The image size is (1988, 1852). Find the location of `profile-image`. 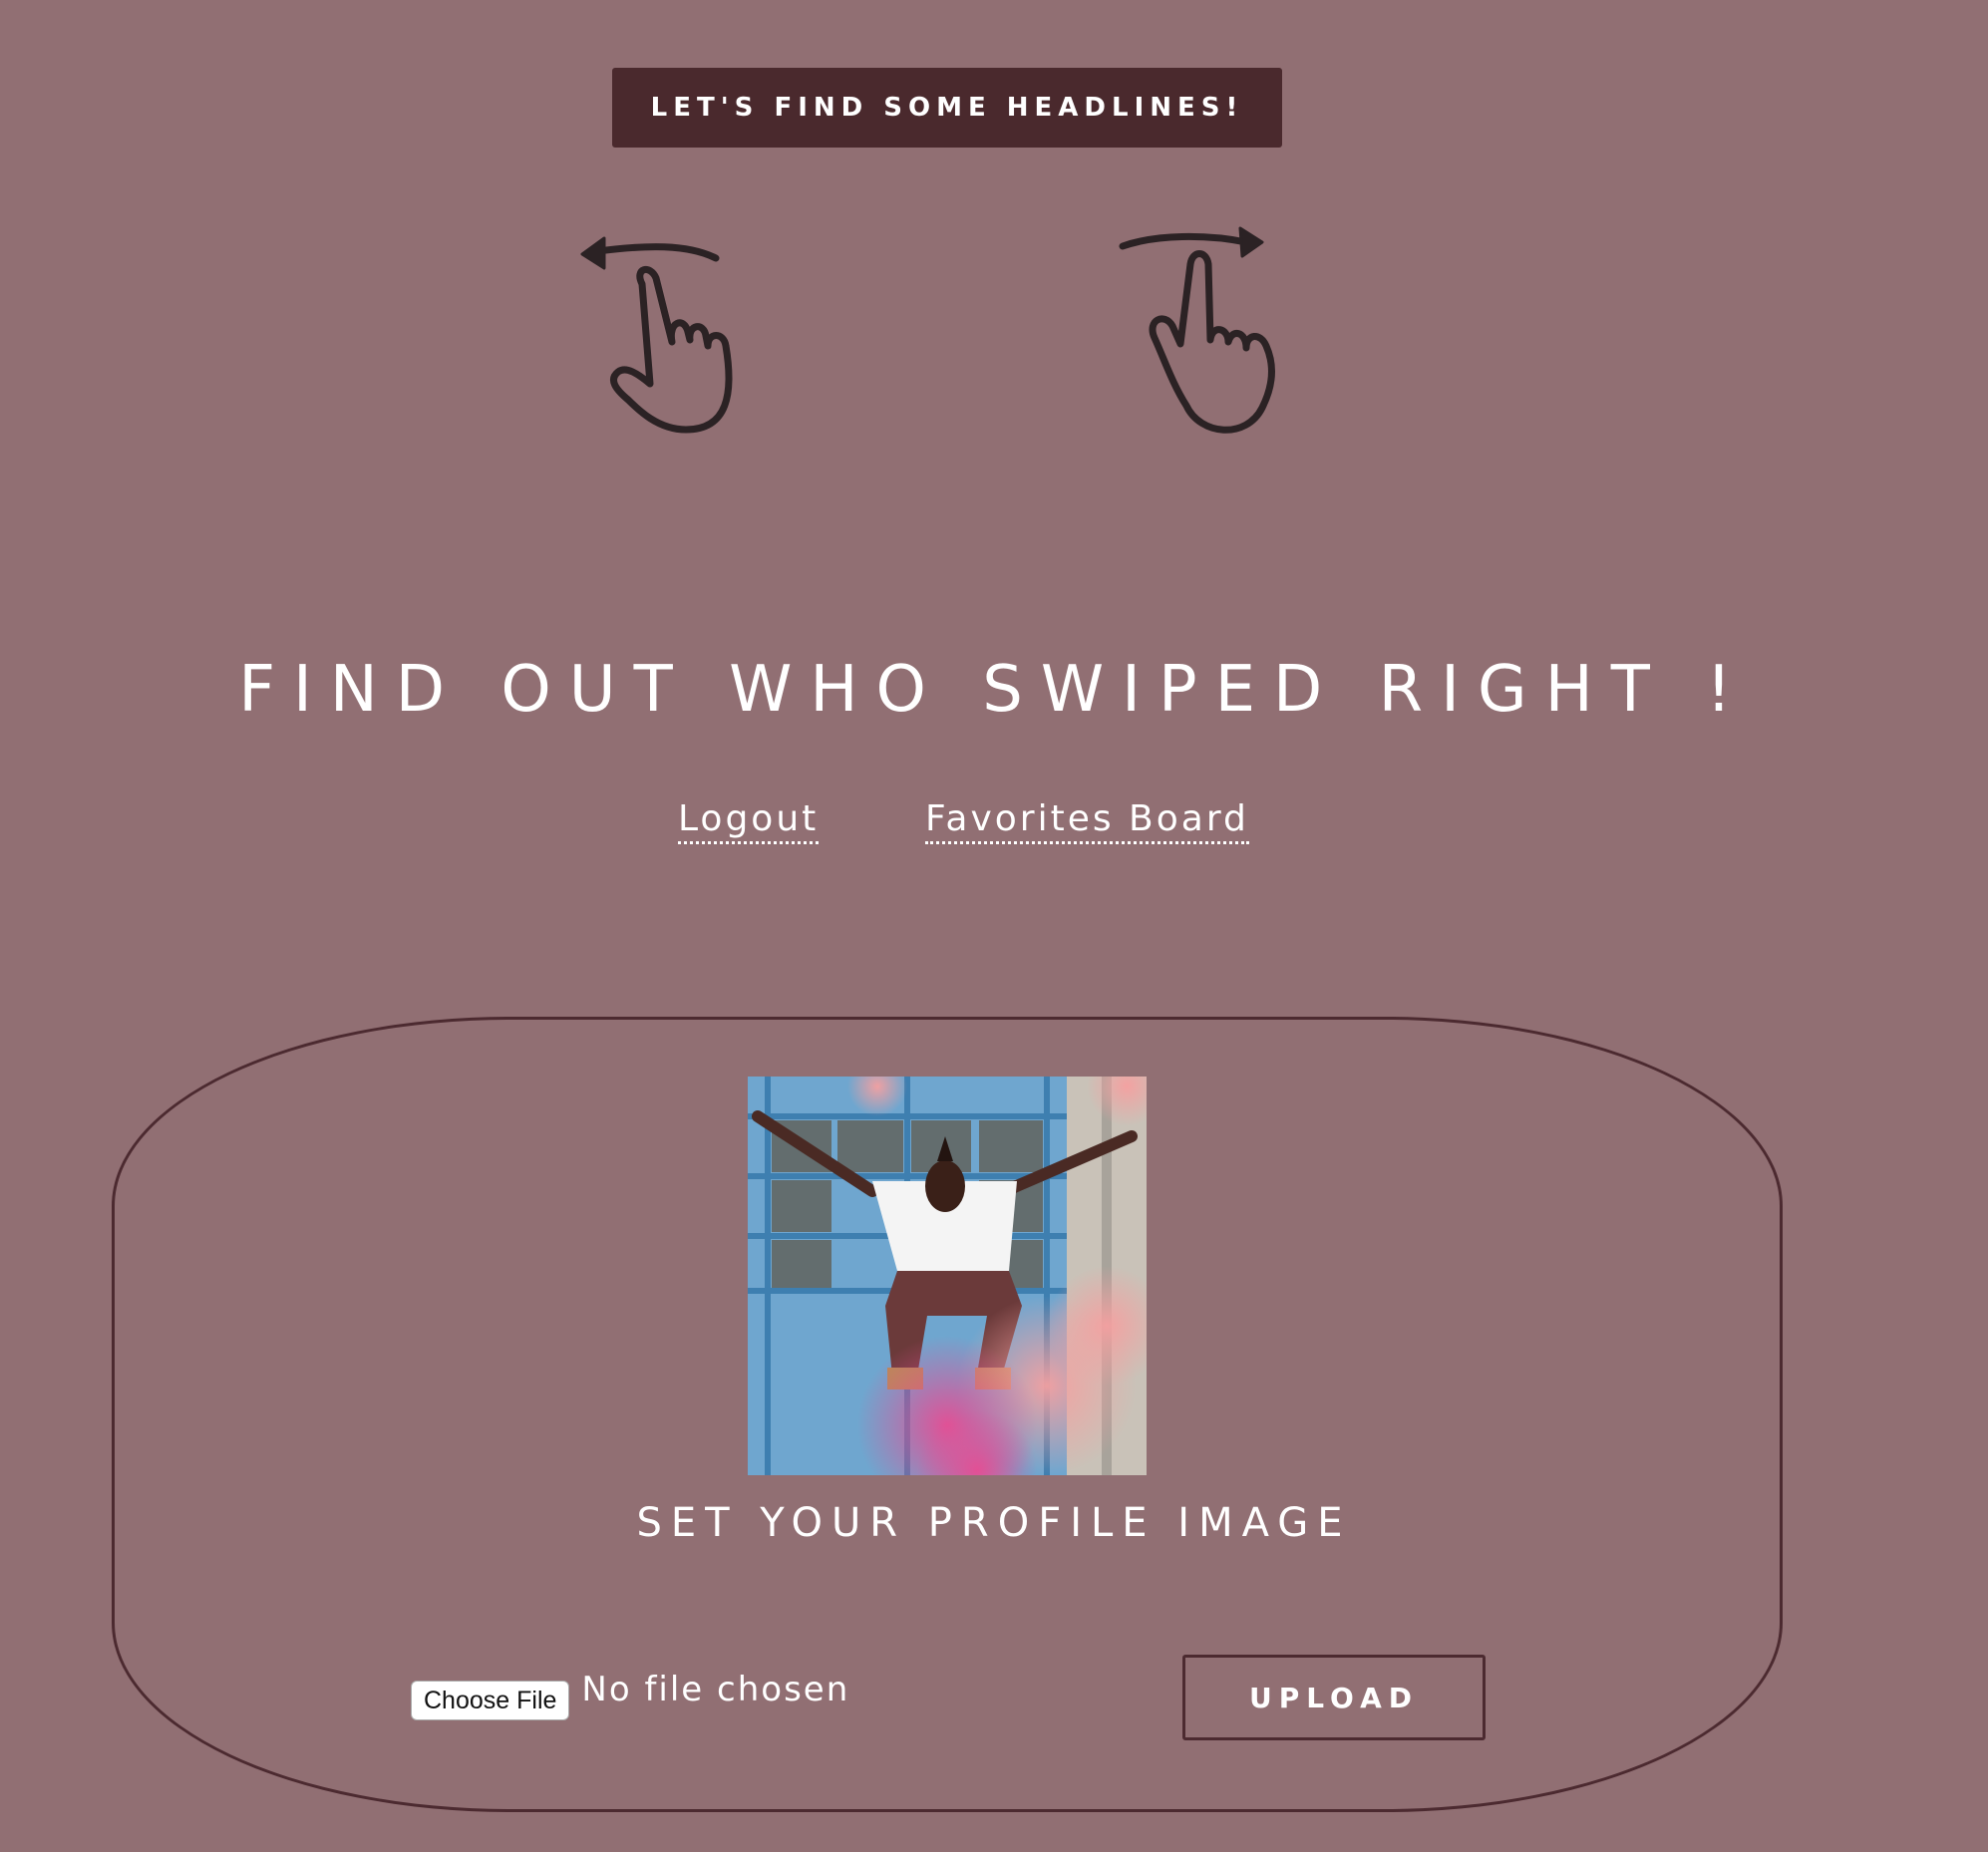

profile-image is located at coordinates (947, 1276).